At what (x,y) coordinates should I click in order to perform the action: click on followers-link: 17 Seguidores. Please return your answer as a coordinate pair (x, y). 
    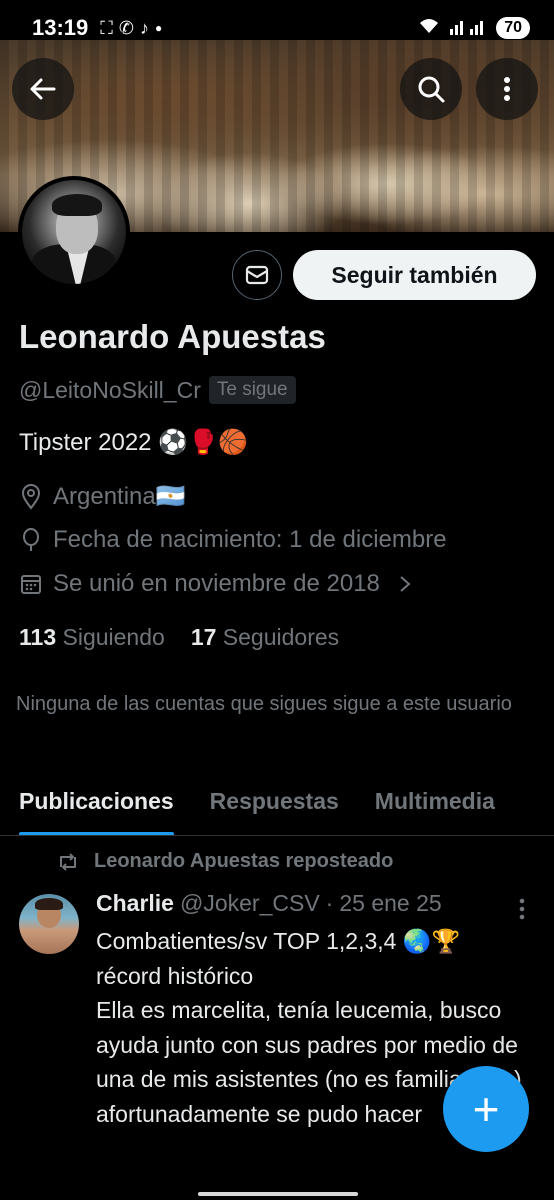
    Looking at the image, I should click on (265, 637).